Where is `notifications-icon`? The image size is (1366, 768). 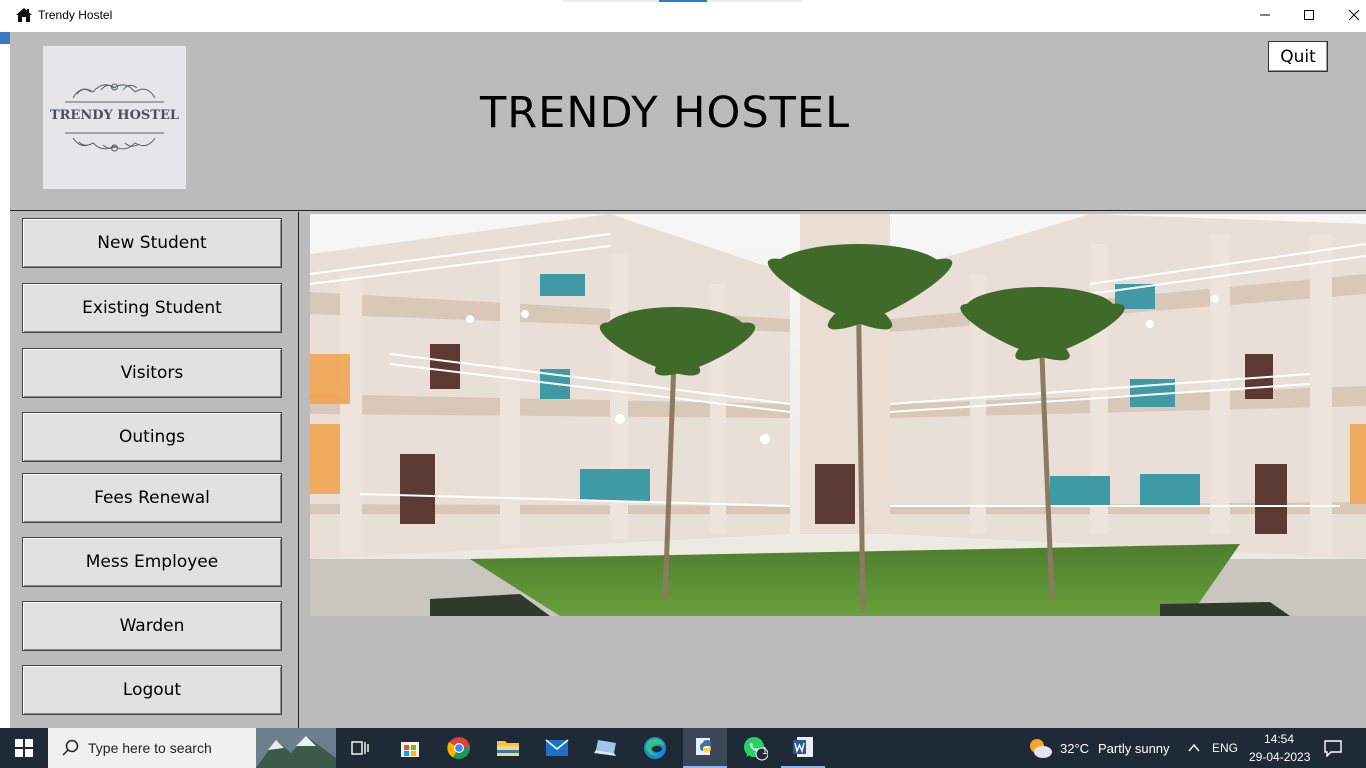 notifications-icon is located at coordinates (1333, 748).